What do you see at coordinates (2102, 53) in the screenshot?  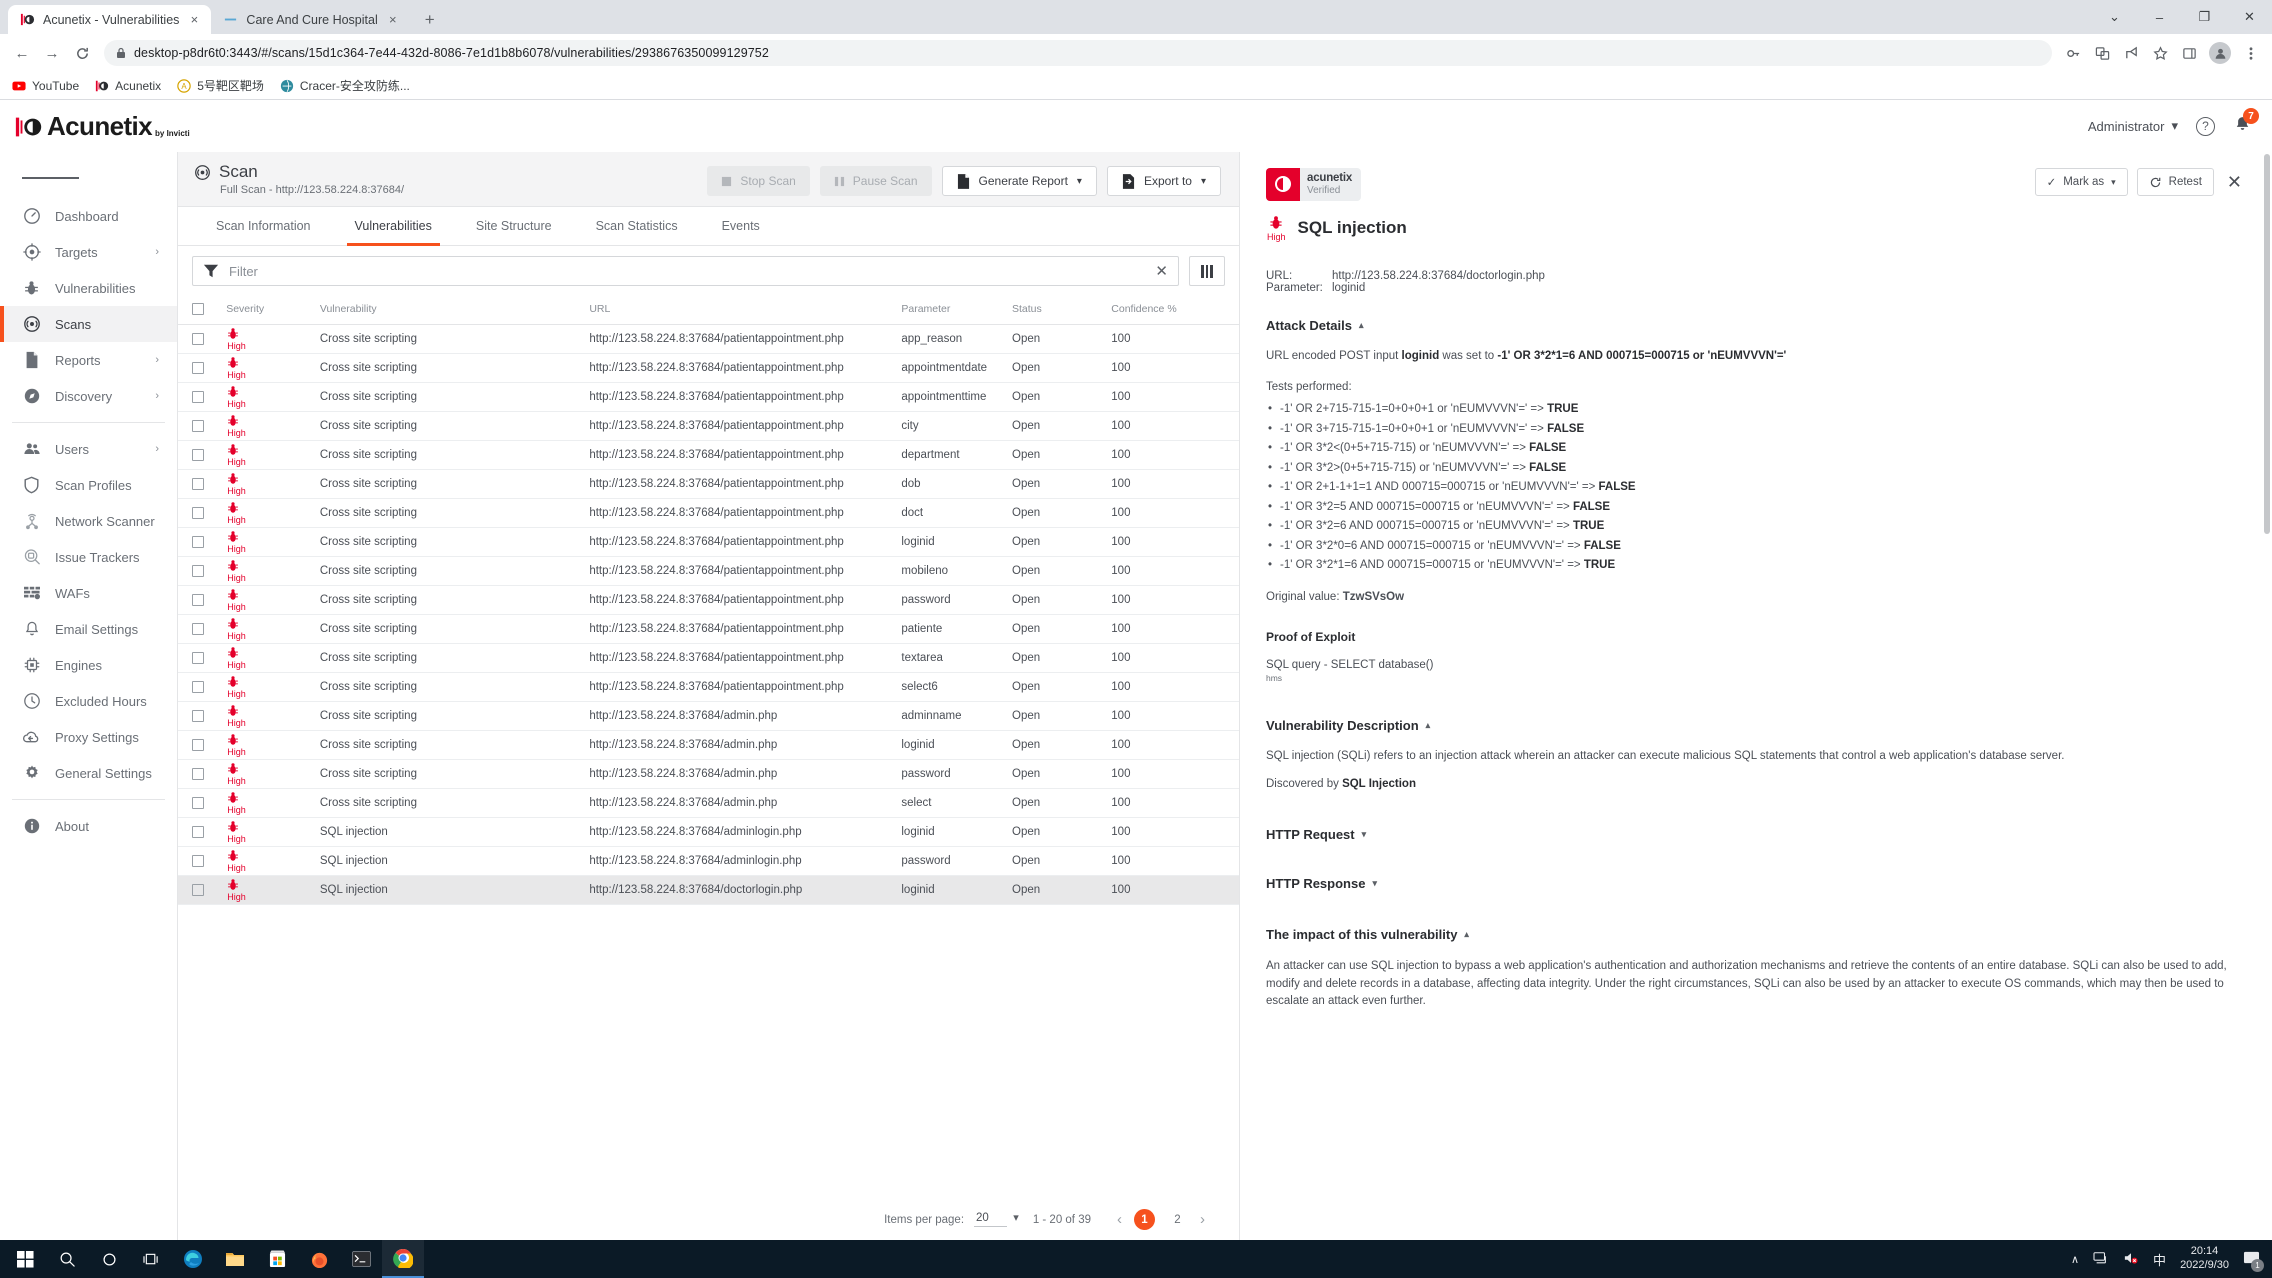 I see `translate-icon` at bounding box center [2102, 53].